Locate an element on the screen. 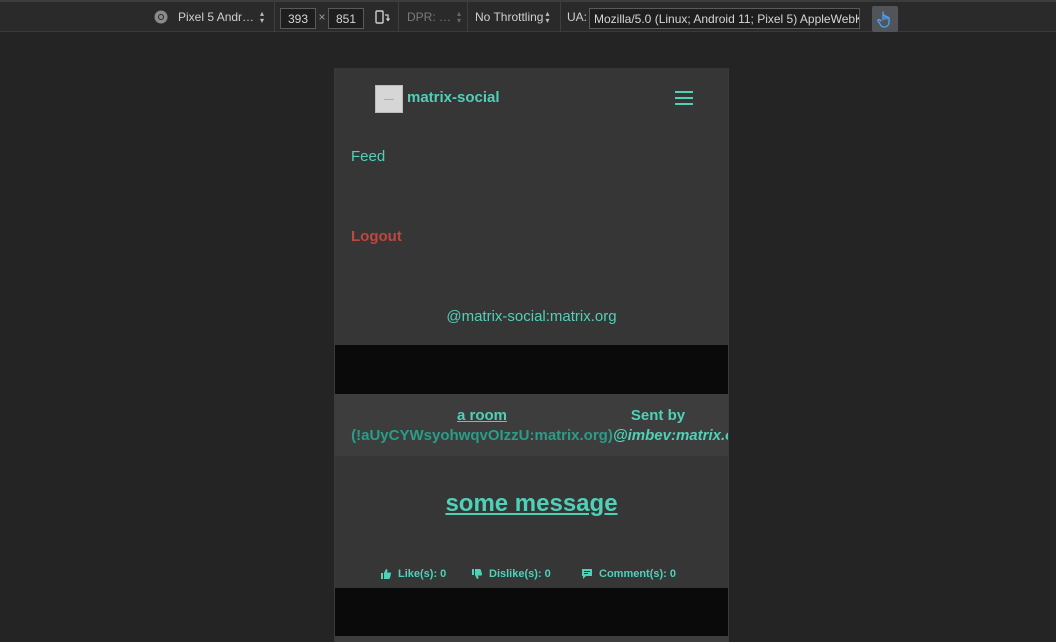 The image size is (1056, 642). post-message-link: some message is located at coordinates (531, 504).